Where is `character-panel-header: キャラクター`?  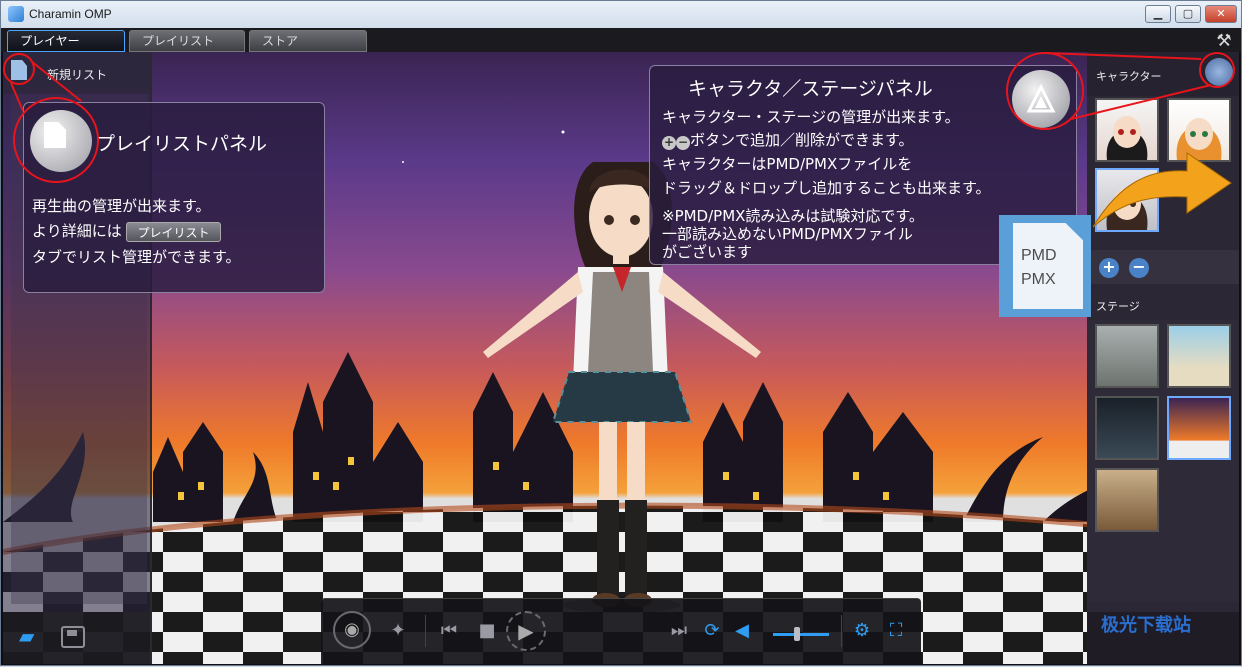 character-panel-header: キャラクター is located at coordinates (1163, 74).